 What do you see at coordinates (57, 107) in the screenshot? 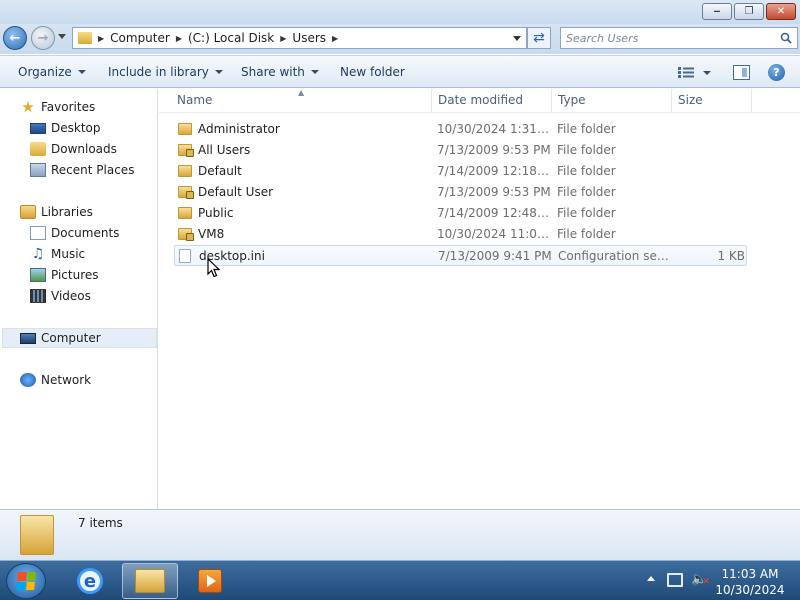
I see `nav-favorites: ★ Favorites` at bounding box center [57, 107].